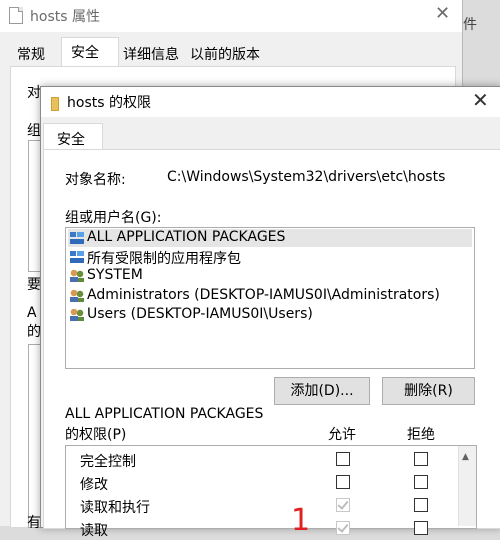 The image size is (500, 540). What do you see at coordinates (465, 457) in the screenshot?
I see `scroll-up-arrow-icon: ▲` at bounding box center [465, 457].